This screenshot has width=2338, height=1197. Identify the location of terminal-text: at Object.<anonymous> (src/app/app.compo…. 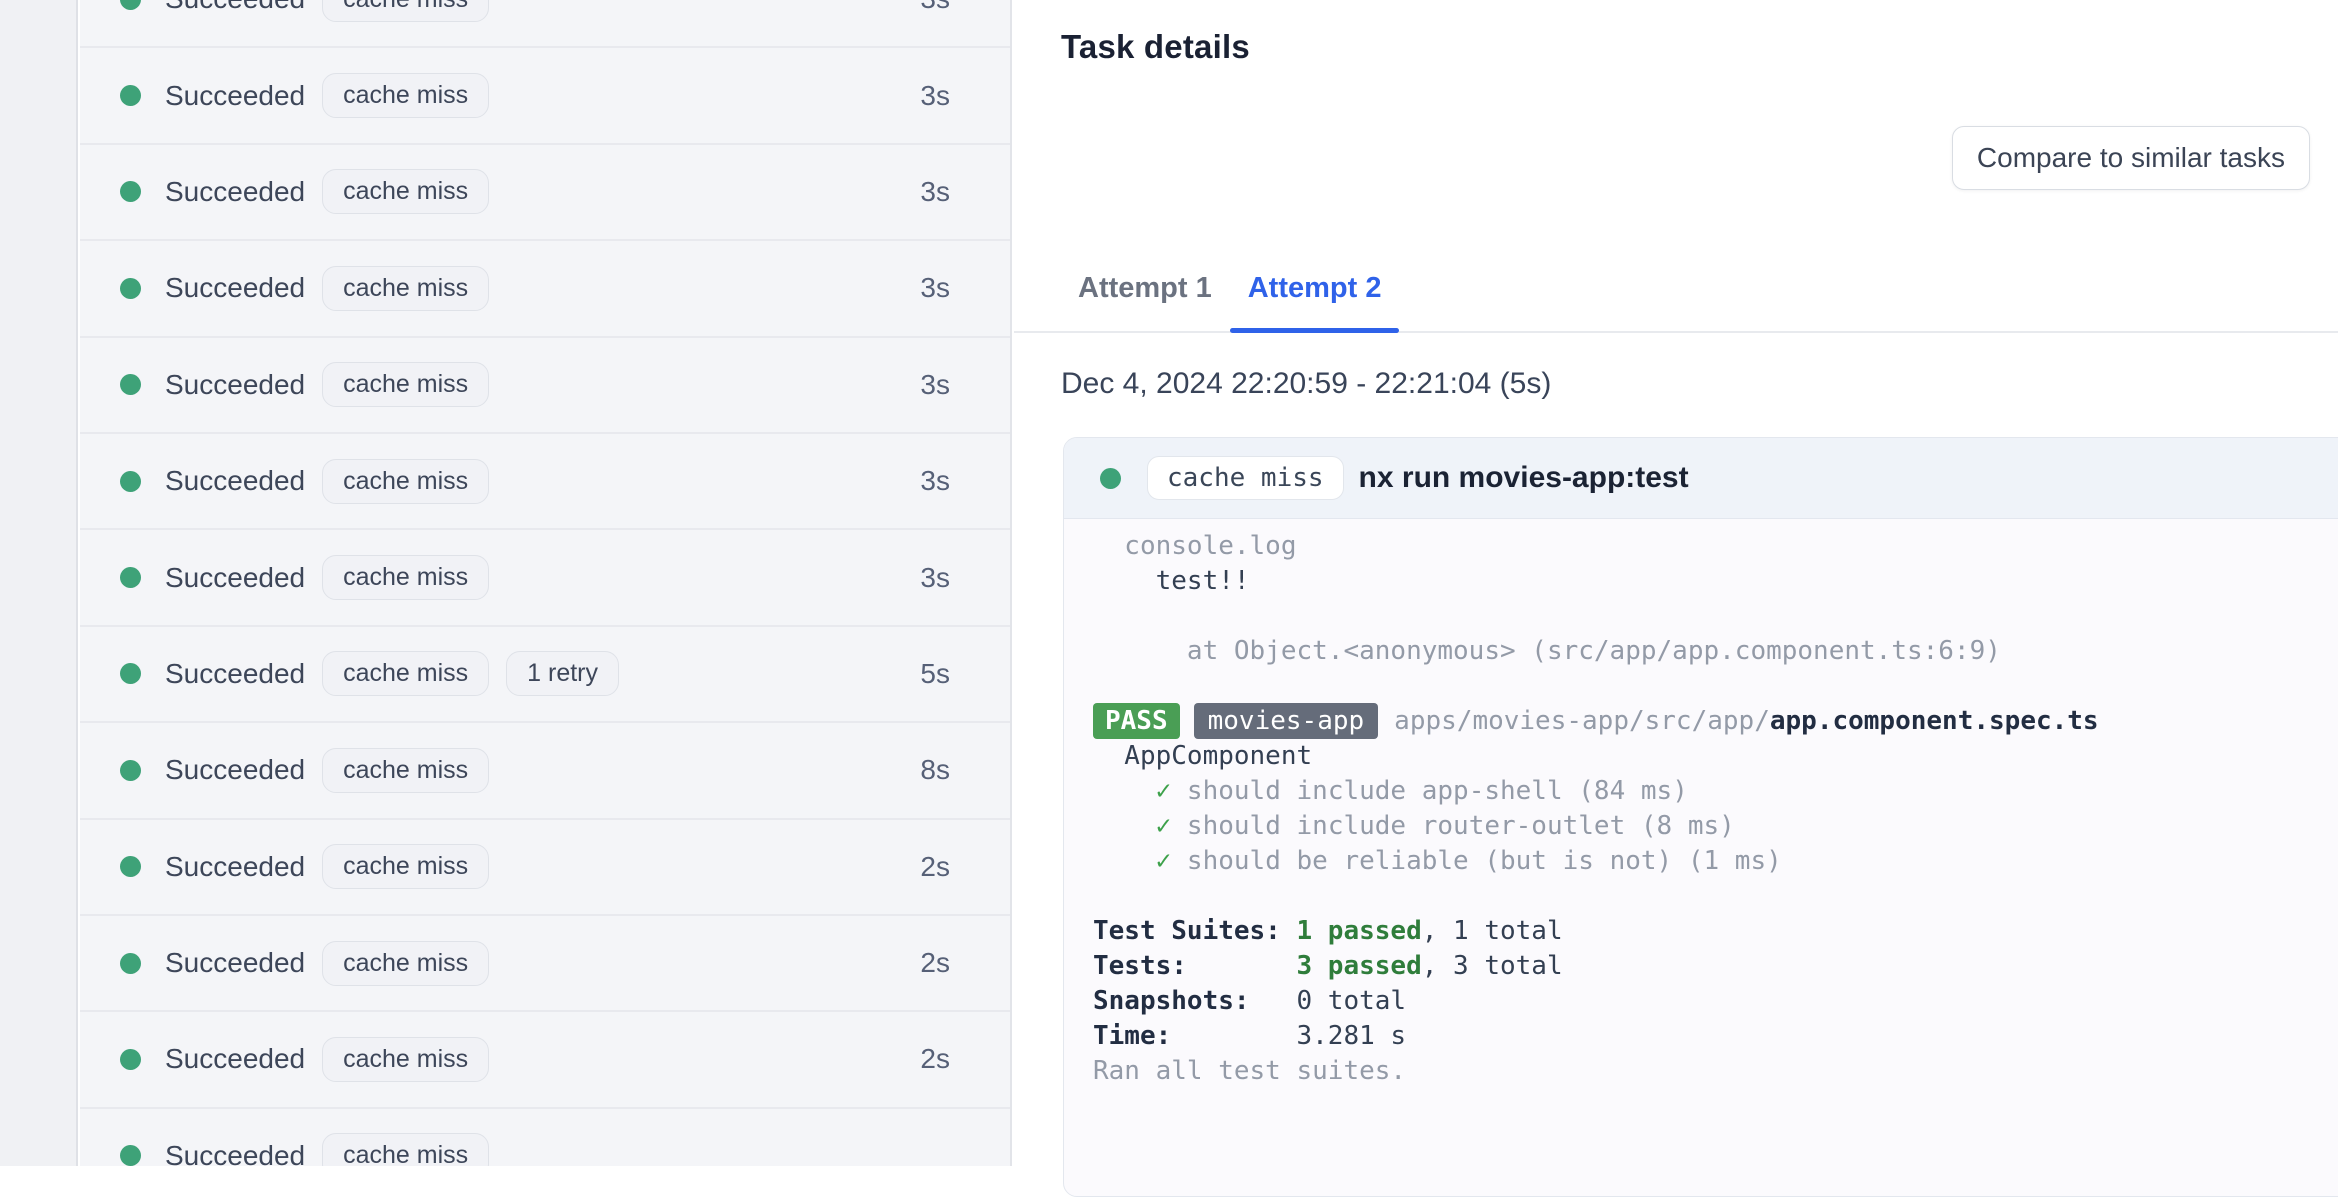
(1547, 651).